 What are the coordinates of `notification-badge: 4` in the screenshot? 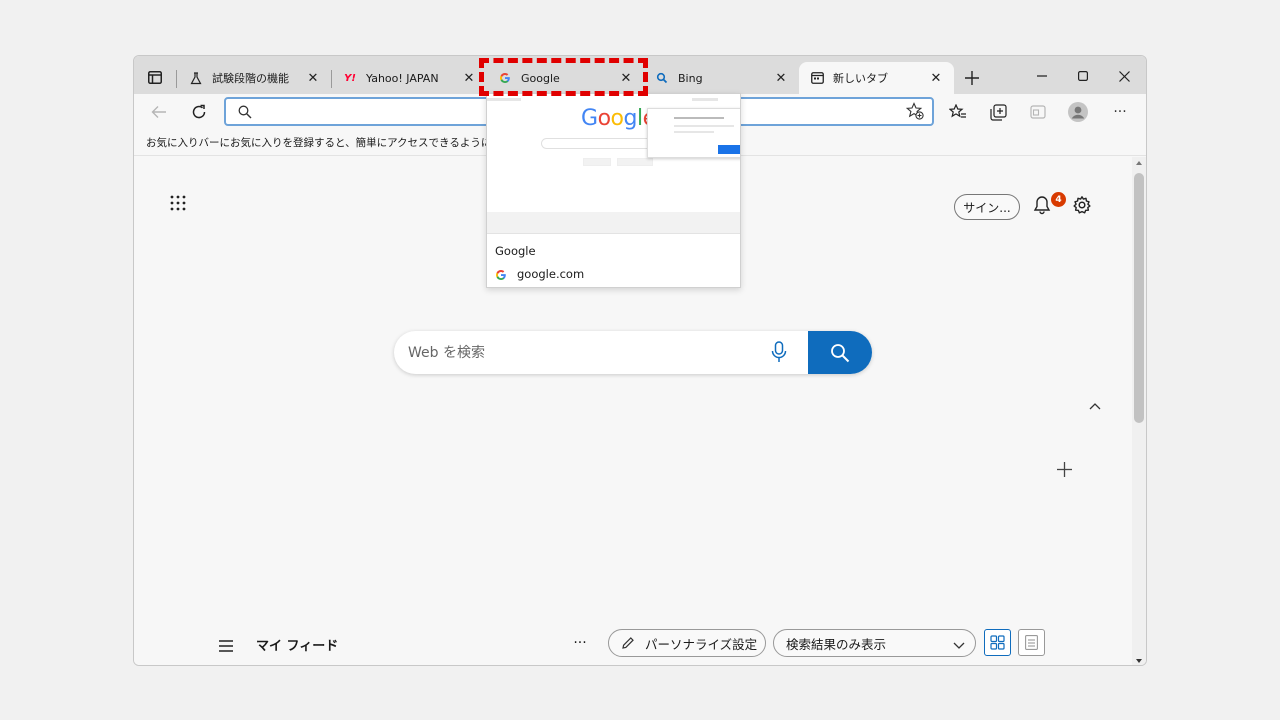 It's located at (1058, 199).